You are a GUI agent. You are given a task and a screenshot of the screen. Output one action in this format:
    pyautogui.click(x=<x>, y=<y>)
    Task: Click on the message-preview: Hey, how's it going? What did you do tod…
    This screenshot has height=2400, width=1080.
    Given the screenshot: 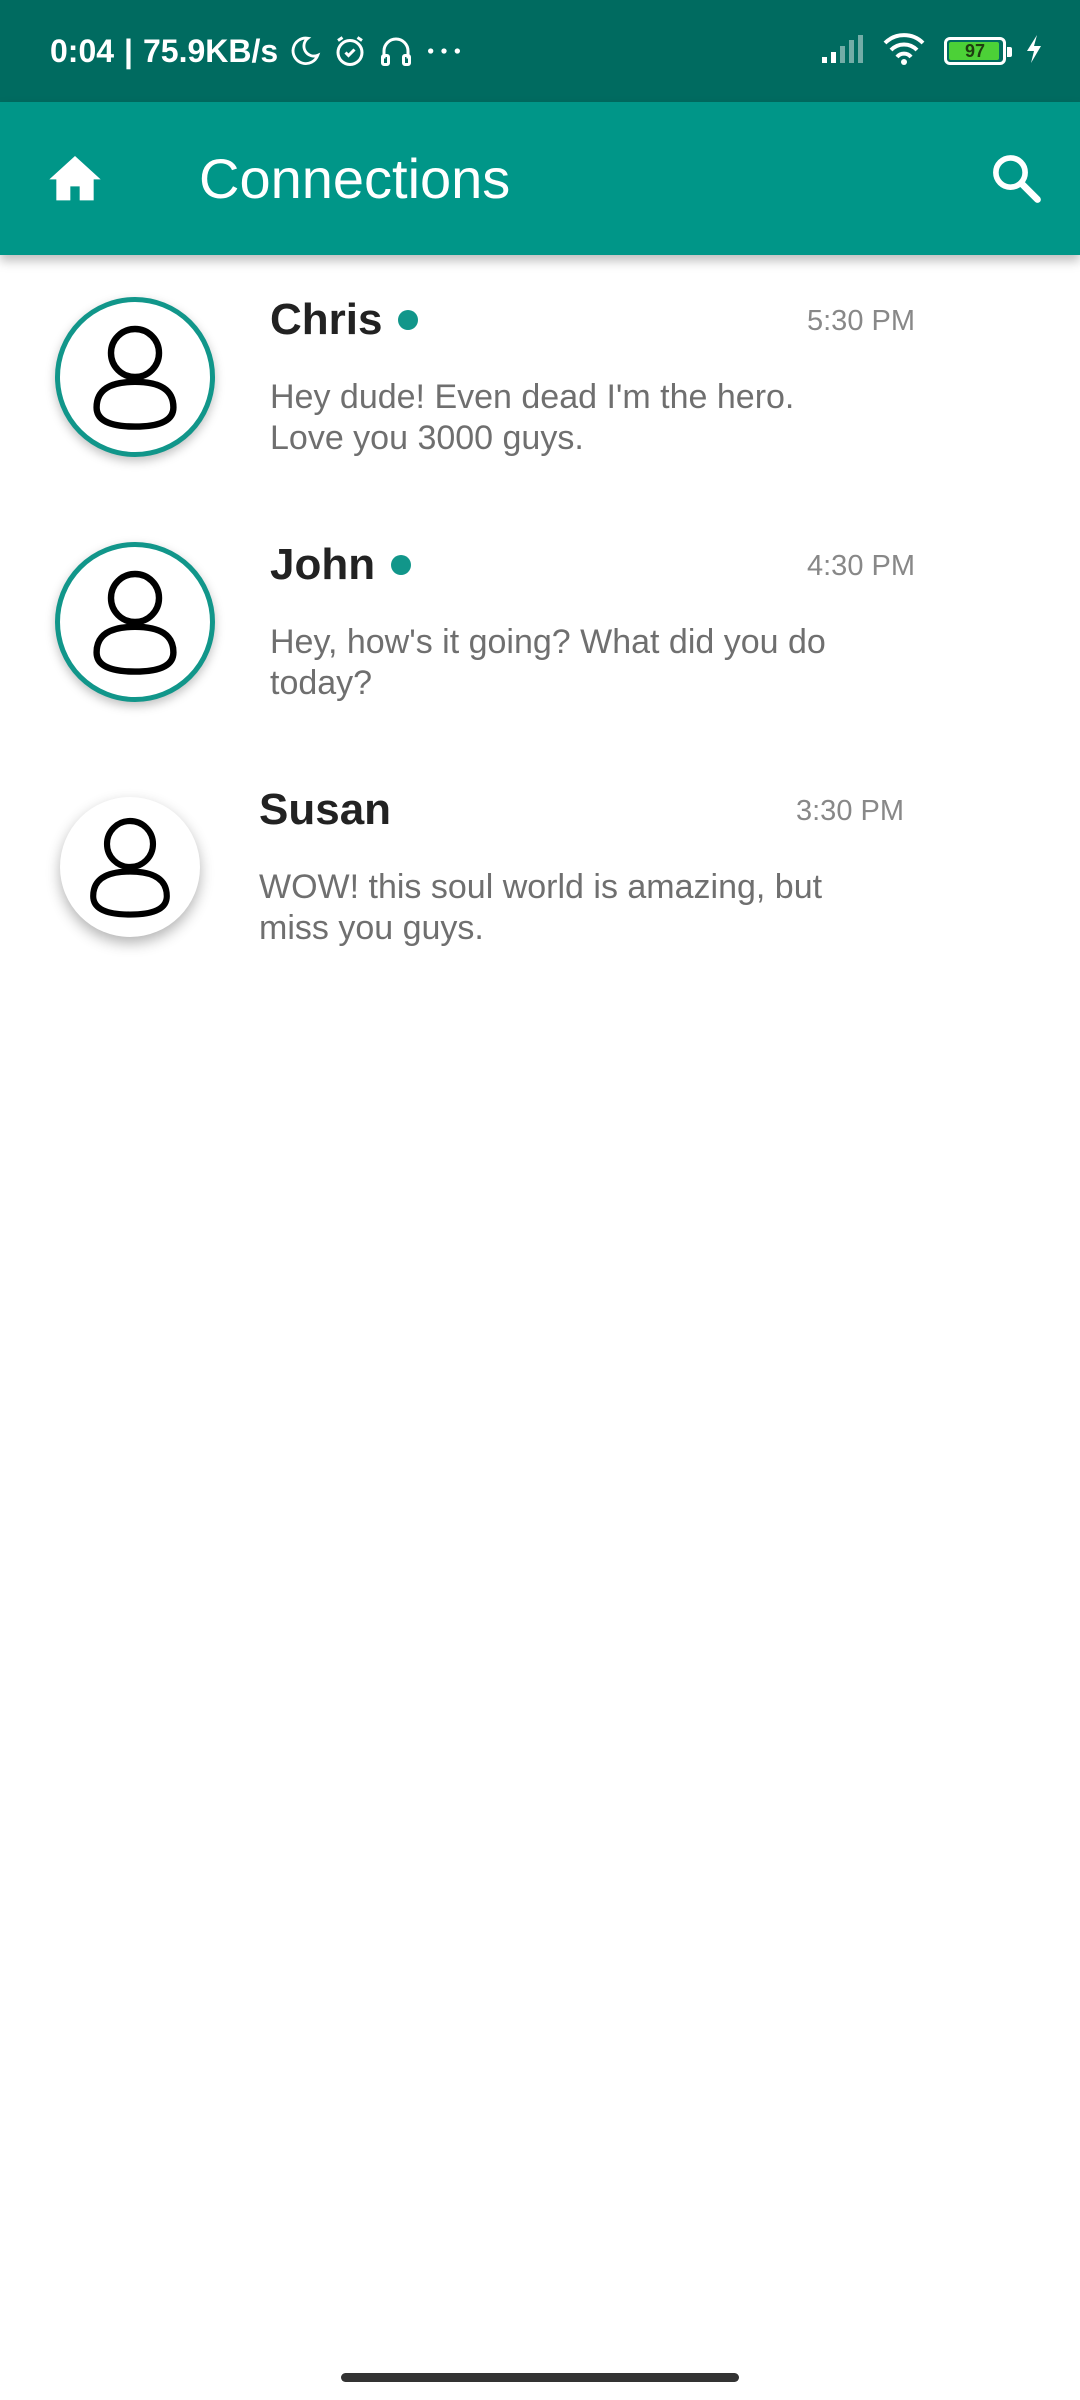 What is the action you would take?
    pyautogui.click(x=548, y=662)
    